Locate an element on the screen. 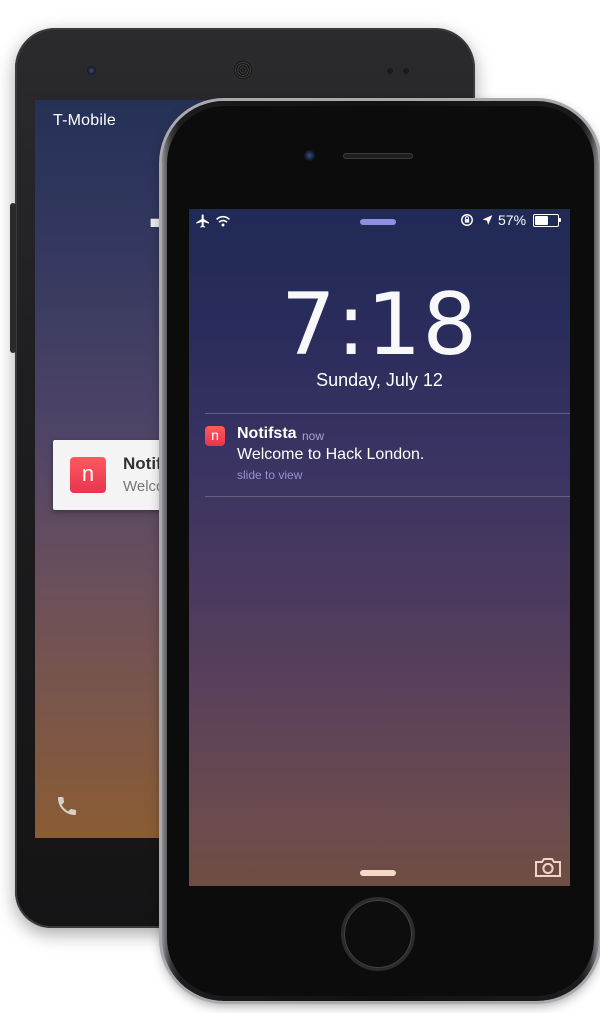  control-center-grabber is located at coordinates (378, 873).